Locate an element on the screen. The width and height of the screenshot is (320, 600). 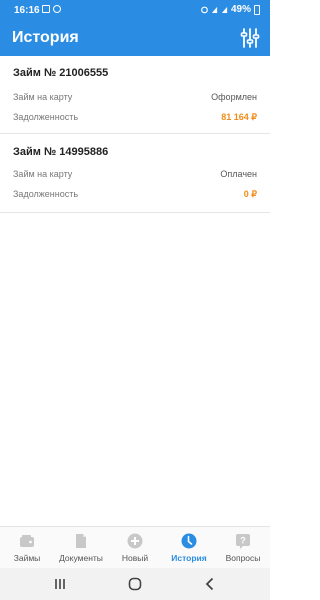
bottom-navigation: Займы Документы Новый История ? Вопросы is located at coordinates (135, 547).